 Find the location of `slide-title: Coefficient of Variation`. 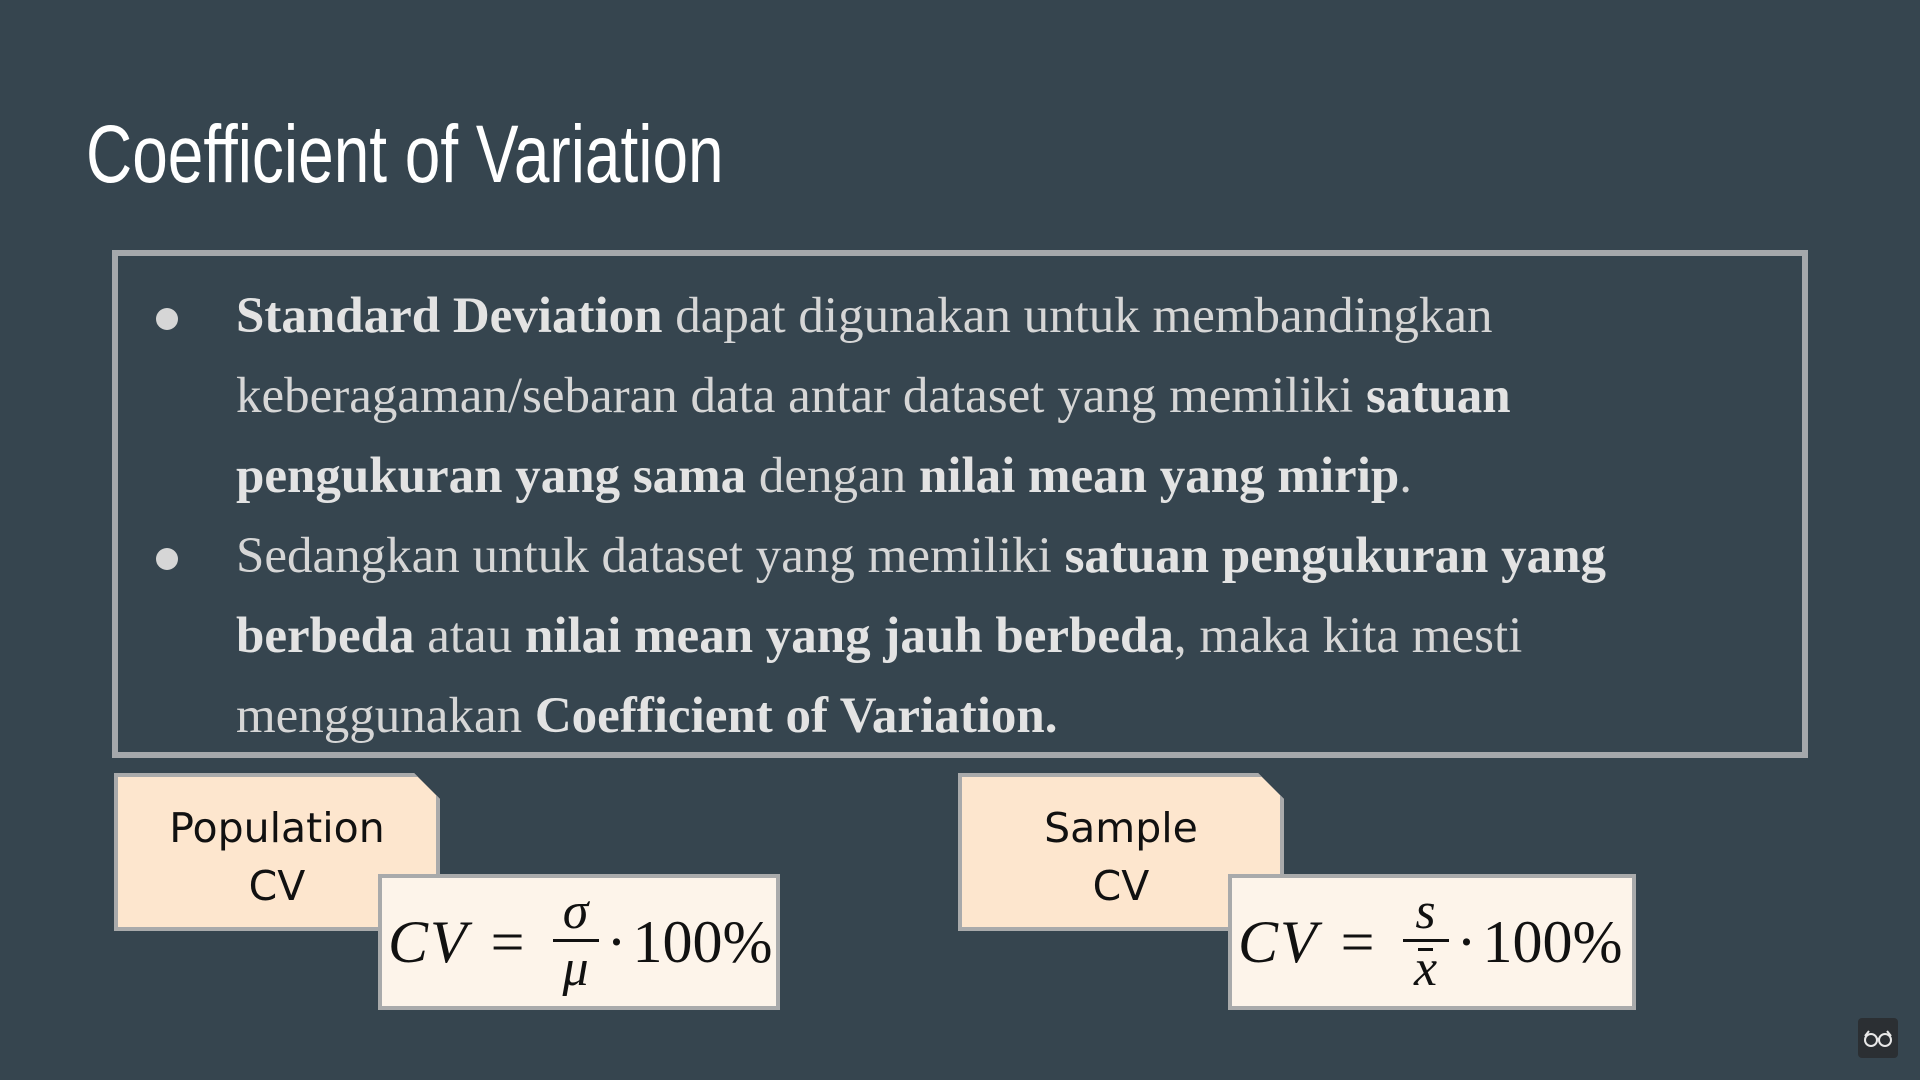

slide-title: Coefficient of Variation is located at coordinates (405, 154).